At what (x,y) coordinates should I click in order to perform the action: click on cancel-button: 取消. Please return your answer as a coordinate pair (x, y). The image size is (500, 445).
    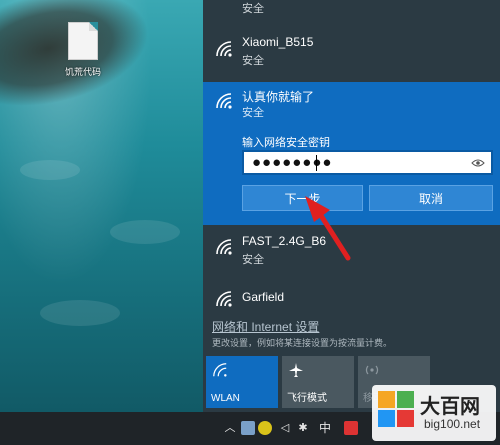
    Looking at the image, I should click on (431, 198).